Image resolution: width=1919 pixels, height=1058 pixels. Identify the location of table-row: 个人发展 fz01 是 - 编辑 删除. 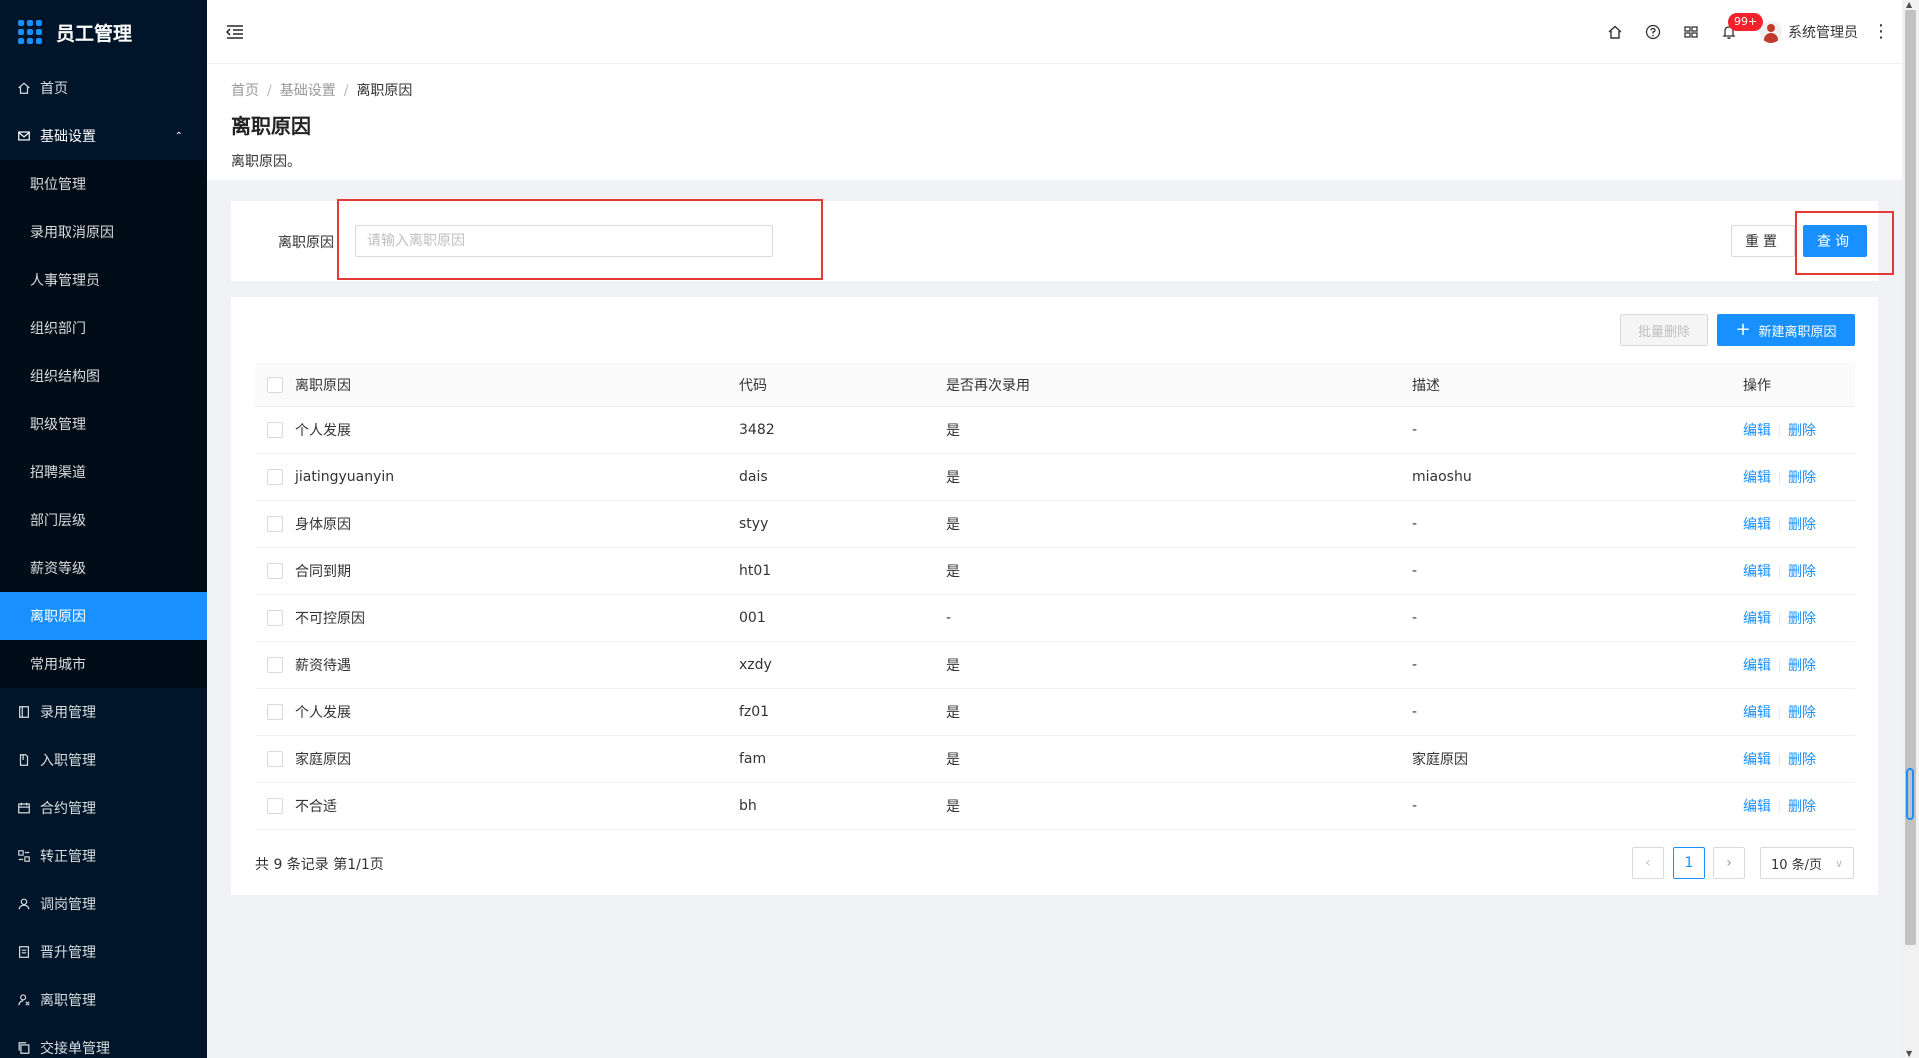
(1055, 712).